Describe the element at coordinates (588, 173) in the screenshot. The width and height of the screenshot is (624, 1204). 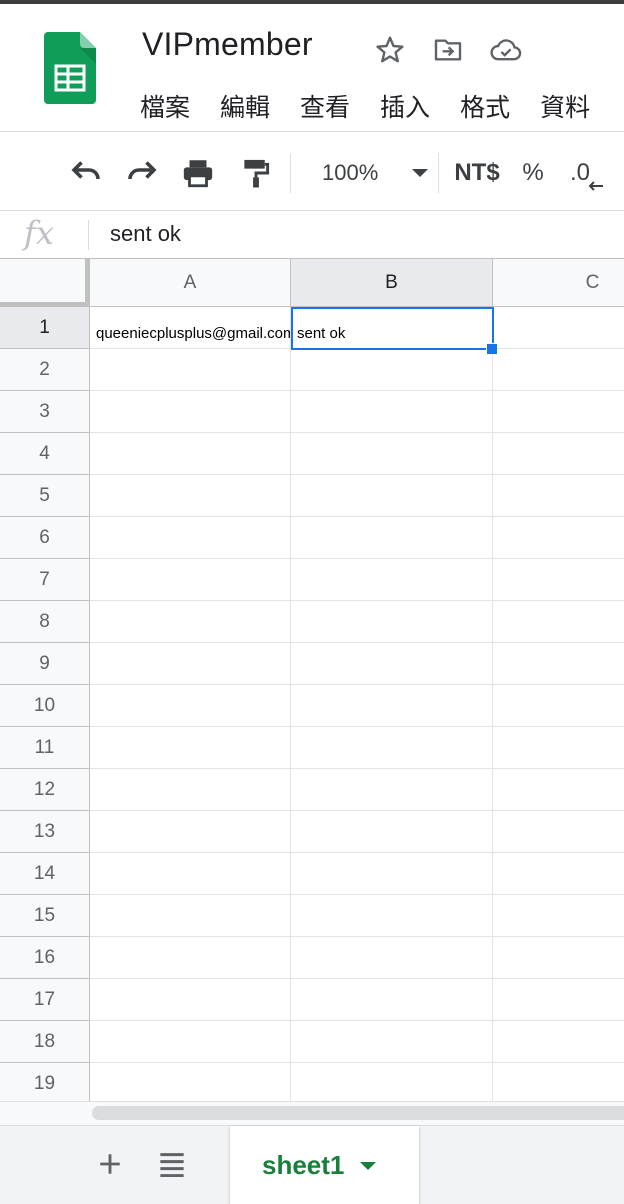
I see `decrease-decimal-button: .0` at that location.